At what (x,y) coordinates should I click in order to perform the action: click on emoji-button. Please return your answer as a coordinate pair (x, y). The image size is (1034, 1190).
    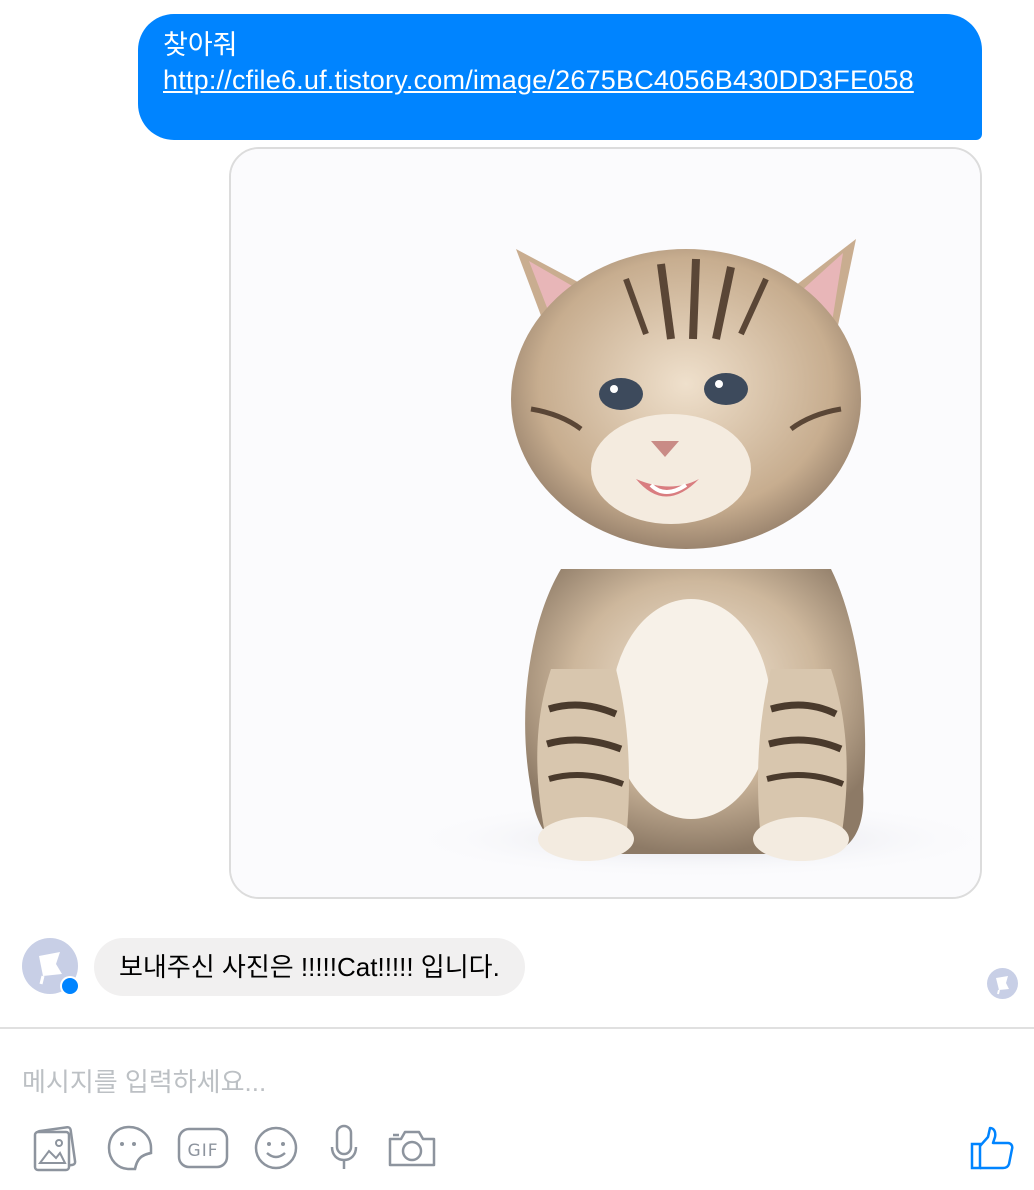
    Looking at the image, I should click on (276, 1148).